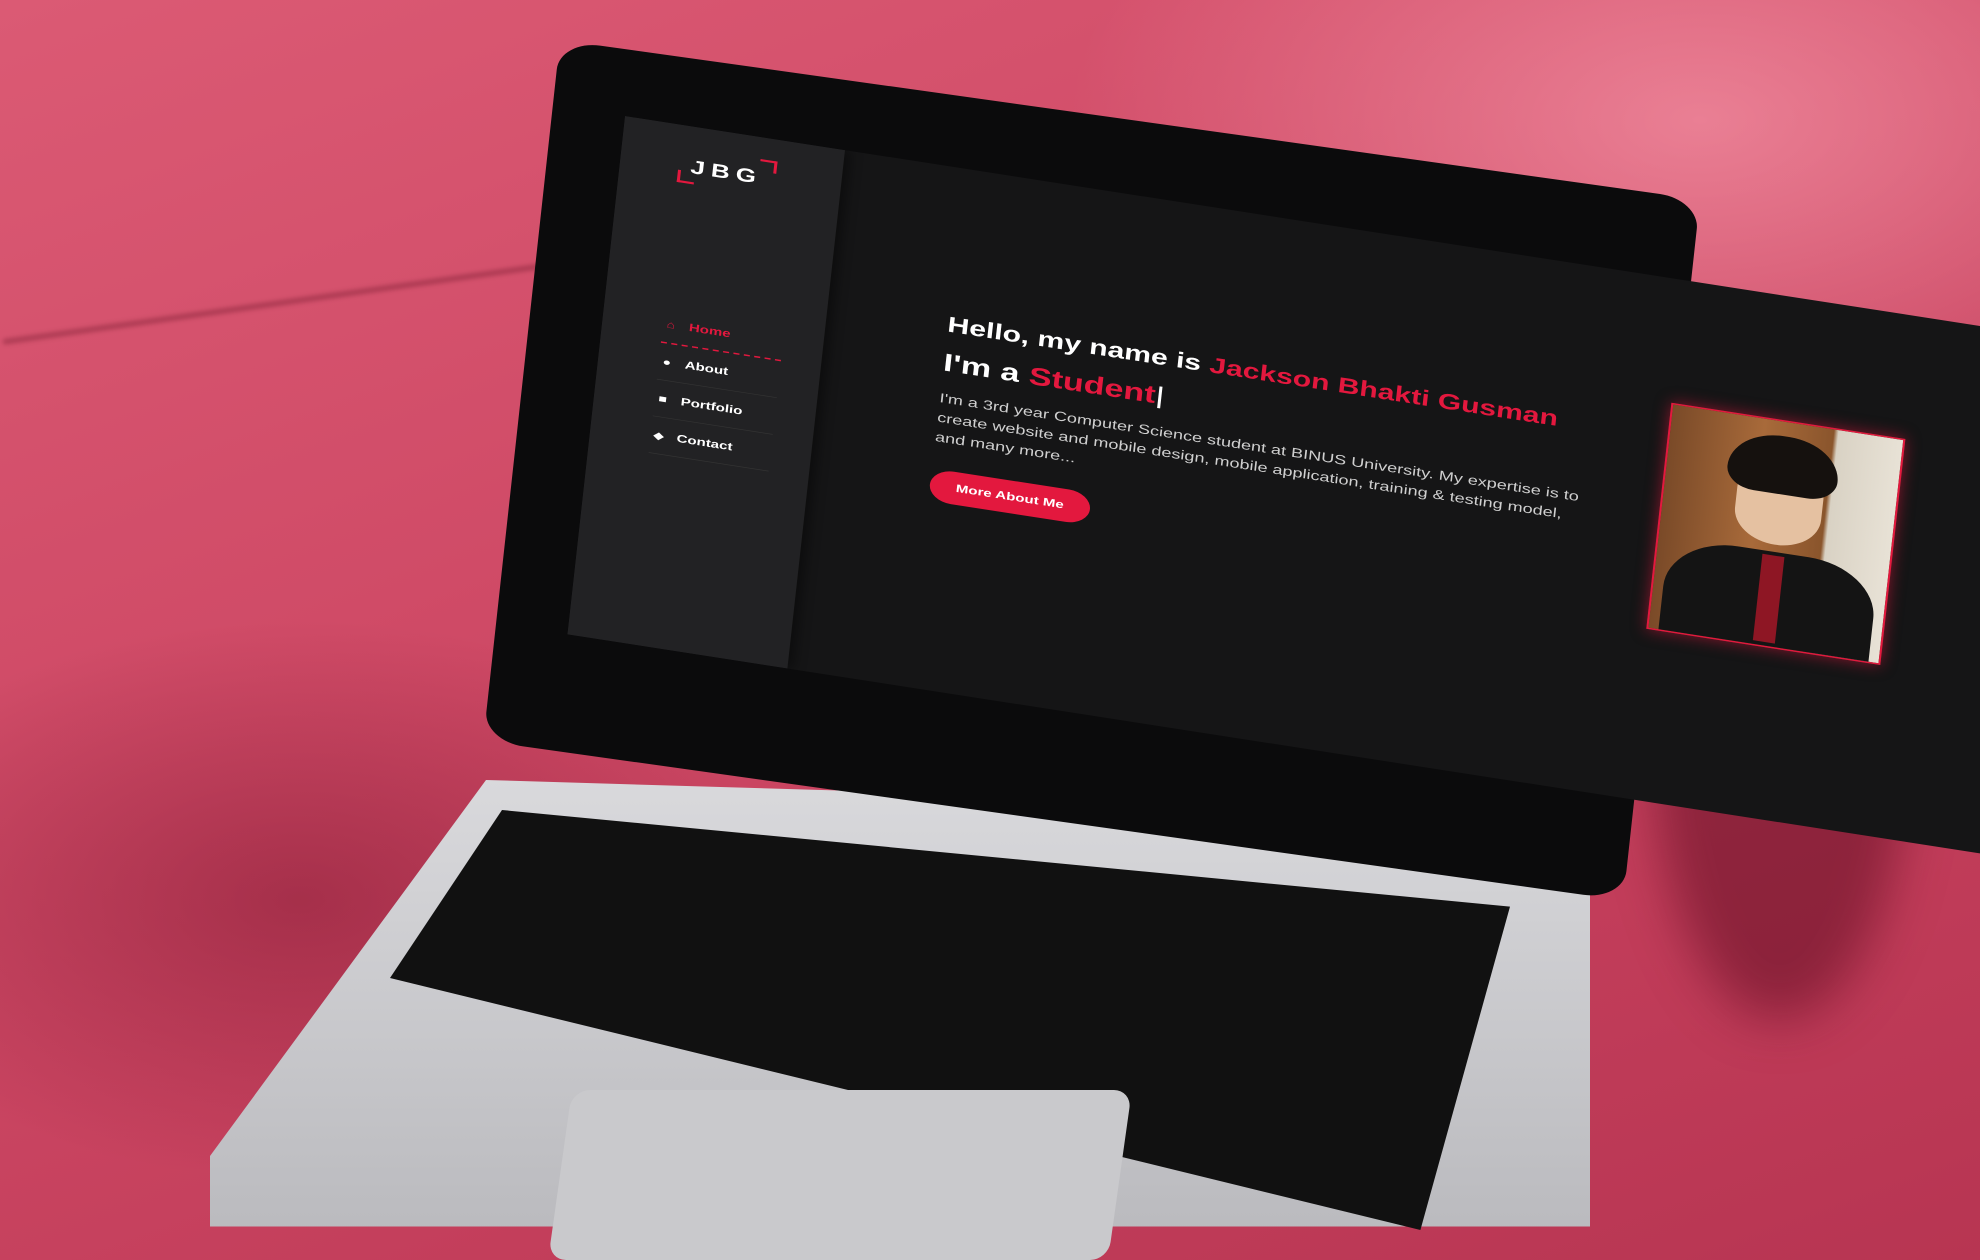  Describe the element at coordinates (671, 324) in the screenshot. I see `home-icon: ⌂` at that location.